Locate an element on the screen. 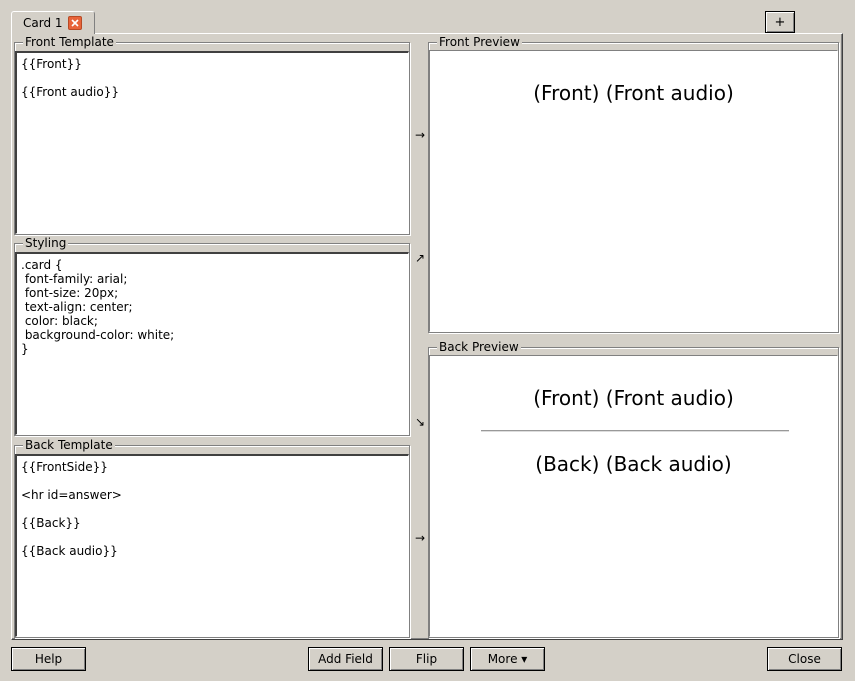 The height and width of the screenshot is (681, 855). flip-button: Flip is located at coordinates (426, 659).